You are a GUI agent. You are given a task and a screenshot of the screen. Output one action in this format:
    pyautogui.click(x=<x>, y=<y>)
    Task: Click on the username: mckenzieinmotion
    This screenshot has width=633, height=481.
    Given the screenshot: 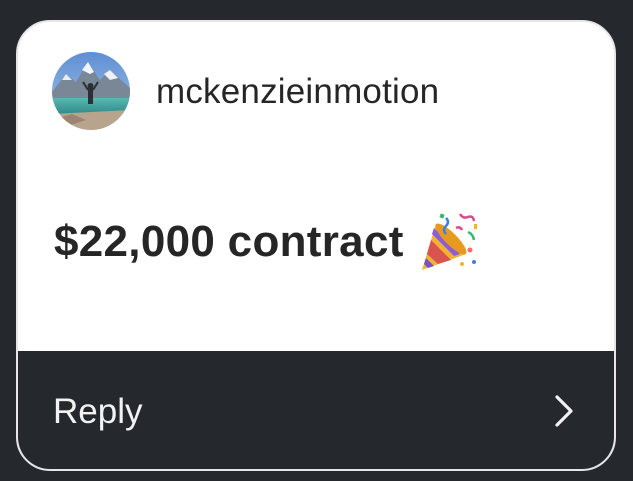 What is the action you would take?
    pyautogui.click(x=297, y=92)
    